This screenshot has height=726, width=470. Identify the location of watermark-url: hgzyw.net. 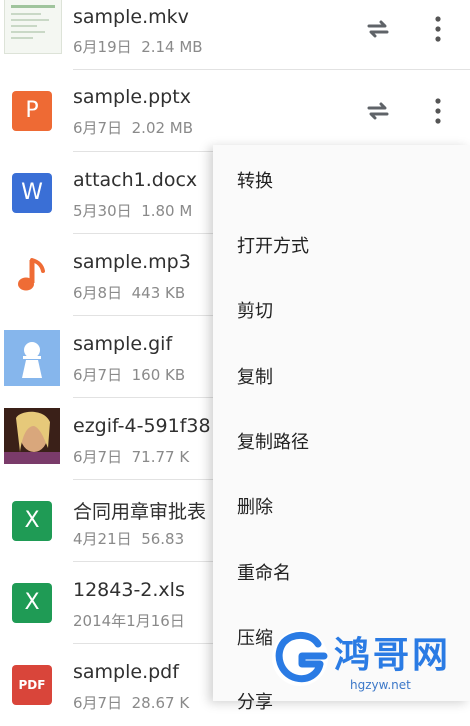
(380, 685).